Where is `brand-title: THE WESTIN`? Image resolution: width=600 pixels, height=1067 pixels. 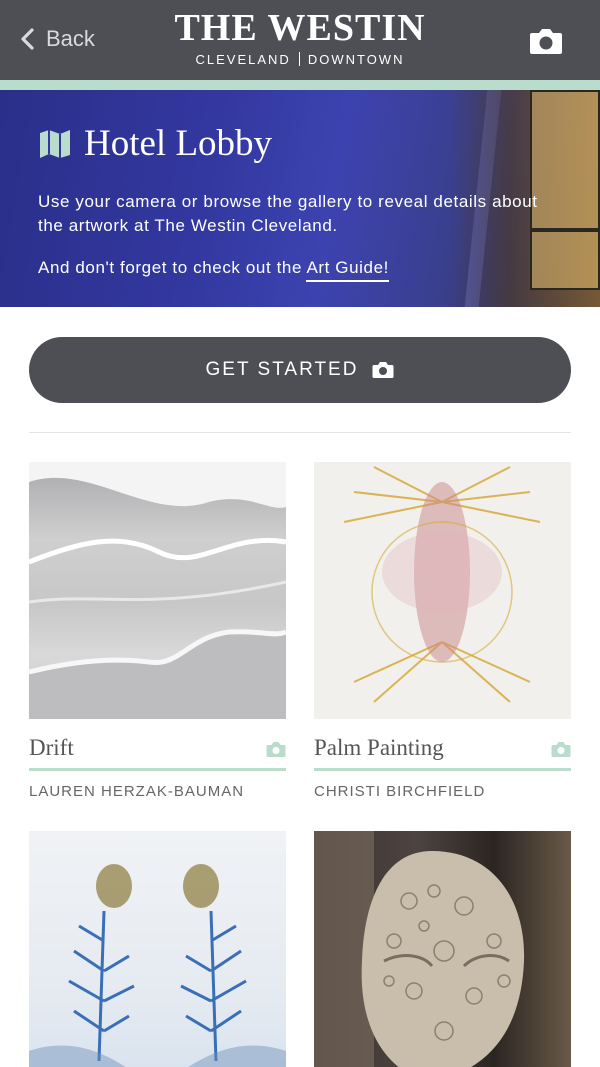 brand-title: THE WESTIN is located at coordinates (300, 28).